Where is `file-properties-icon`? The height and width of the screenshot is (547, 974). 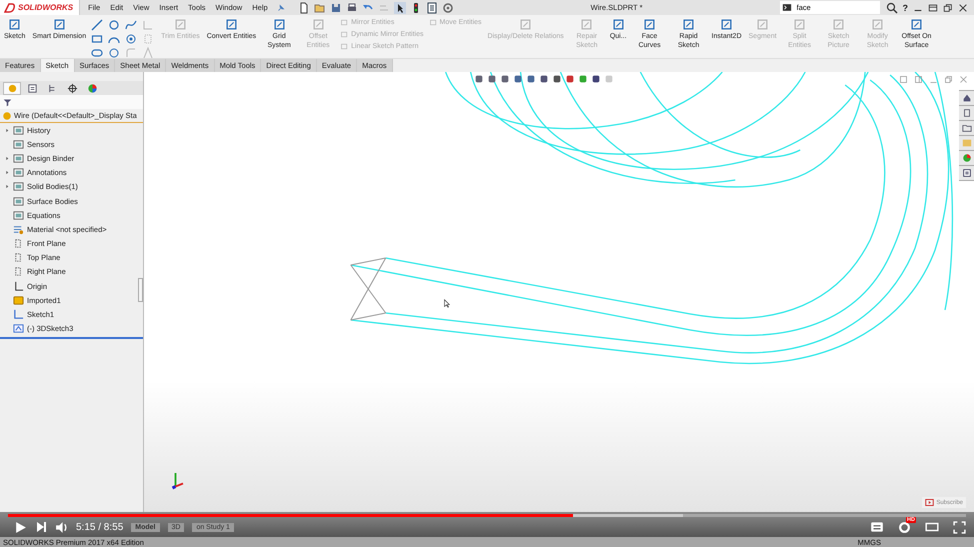 file-properties-icon is located at coordinates (432, 8).